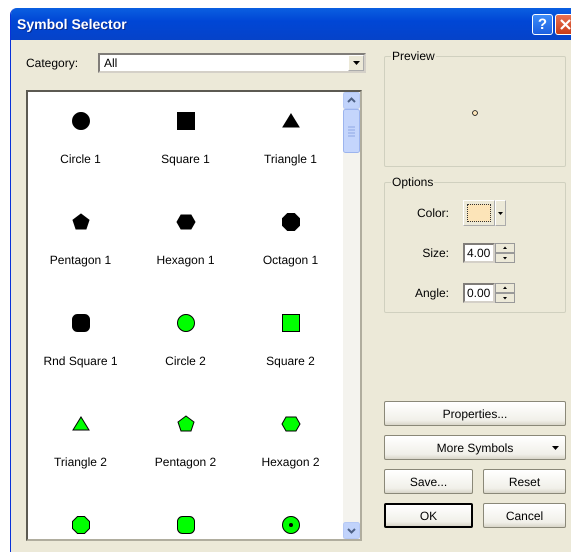 Image resolution: width=571 pixels, height=552 pixels. I want to click on symbol-item: Octagon 1, so click(290, 243).